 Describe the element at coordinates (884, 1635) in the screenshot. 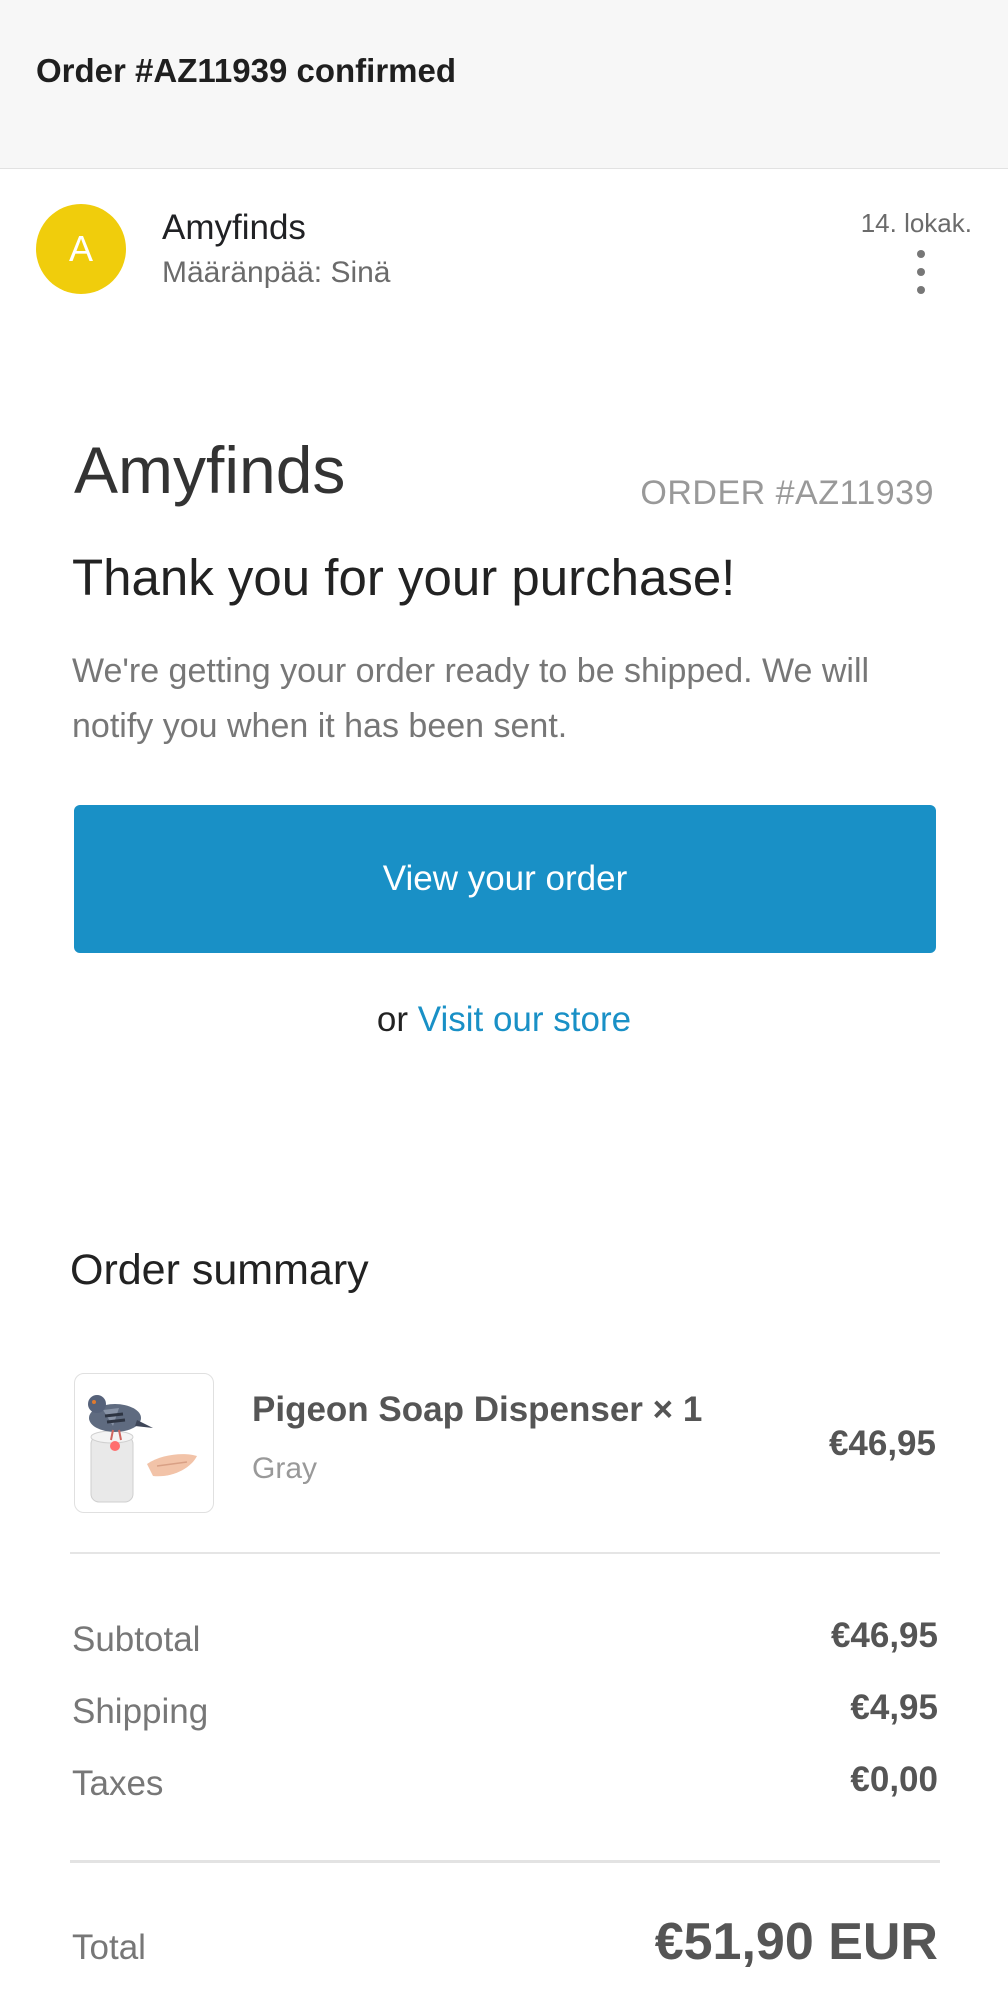

I see `subtotal-value: €46,95` at that location.